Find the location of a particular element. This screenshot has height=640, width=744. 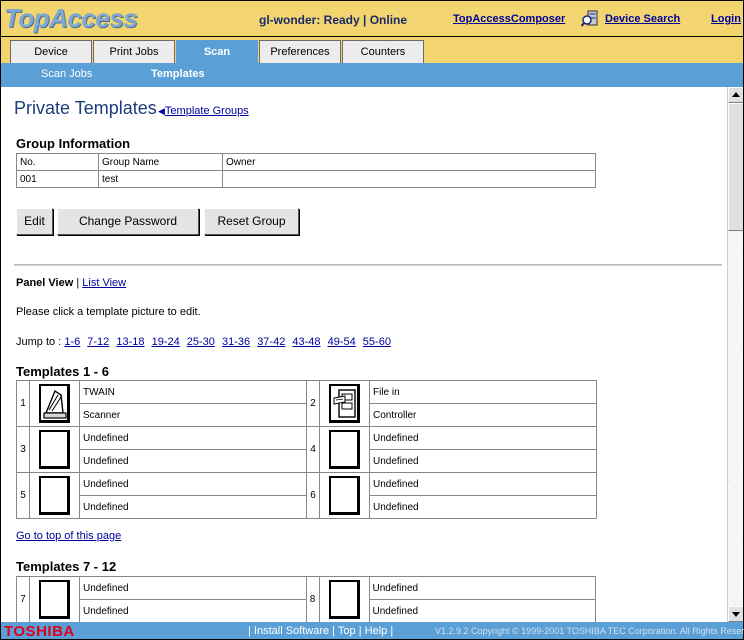

group-information-table: No. Group Name Owner 001 test is located at coordinates (306, 170).